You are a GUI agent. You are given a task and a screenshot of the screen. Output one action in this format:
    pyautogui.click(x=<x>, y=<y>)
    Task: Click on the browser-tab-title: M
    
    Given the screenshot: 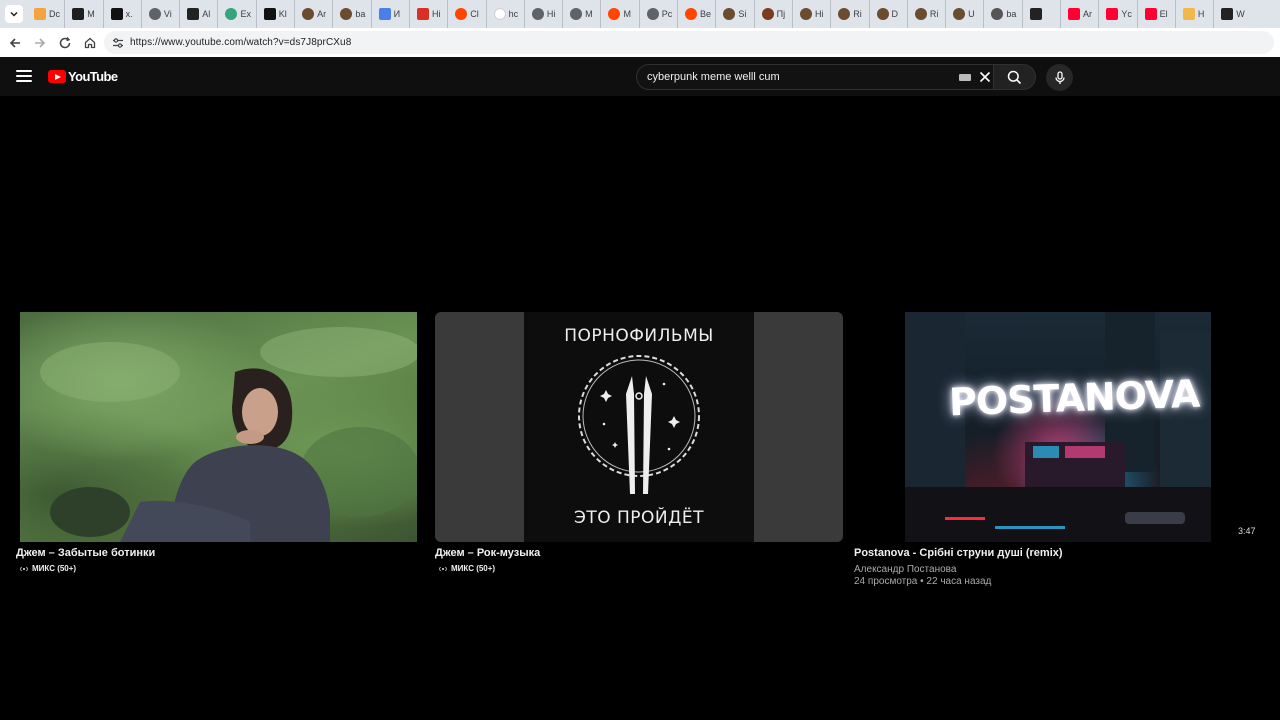 What is the action you would take?
    pyautogui.click(x=91, y=14)
    